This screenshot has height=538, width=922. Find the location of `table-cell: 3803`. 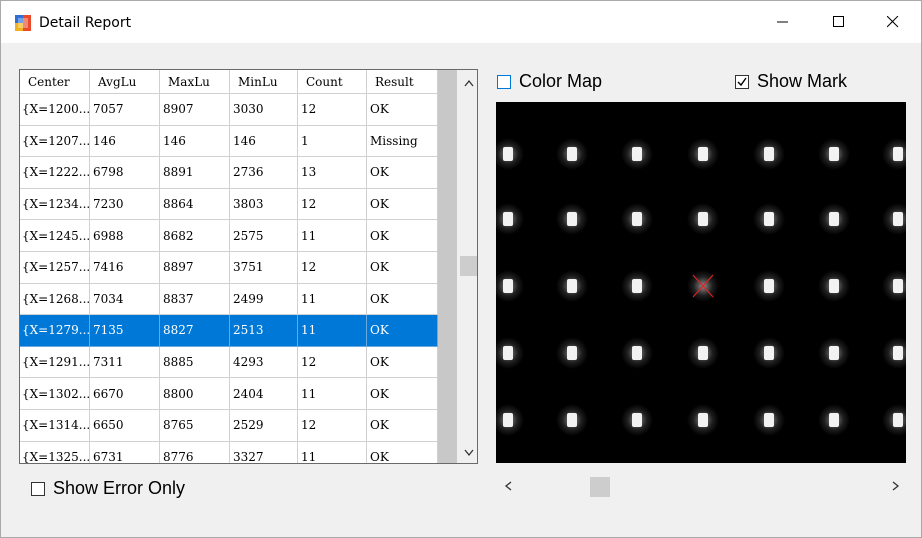

table-cell: 3803 is located at coordinates (264, 204).